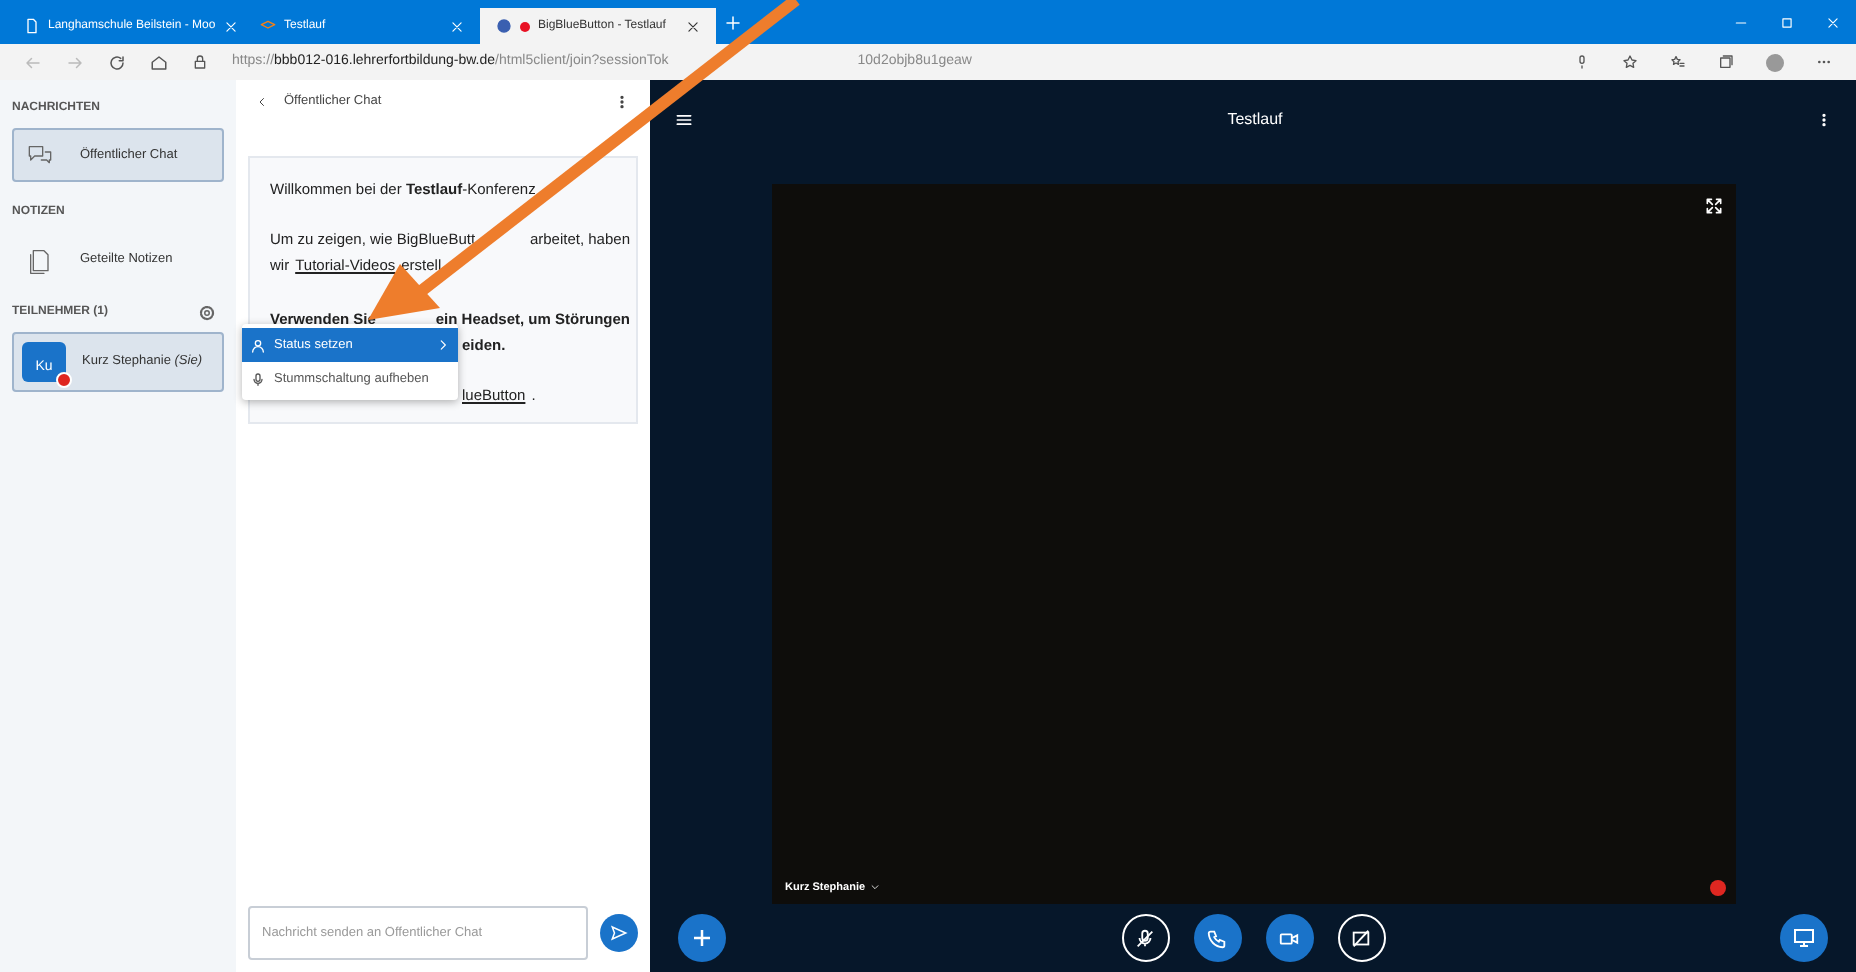 This screenshot has width=1856, height=972. What do you see at coordinates (1255, 120) in the screenshot?
I see `meeting-title: Testlauf` at bounding box center [1255, 120].